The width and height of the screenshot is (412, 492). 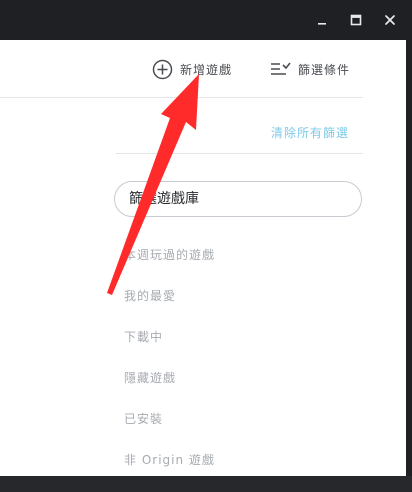 What do you see at coordinates (169, 266) in the screenshot?
I see `filter-option-played-this-week: 本週玩過的遊戲` at bounding box center [169, 266].